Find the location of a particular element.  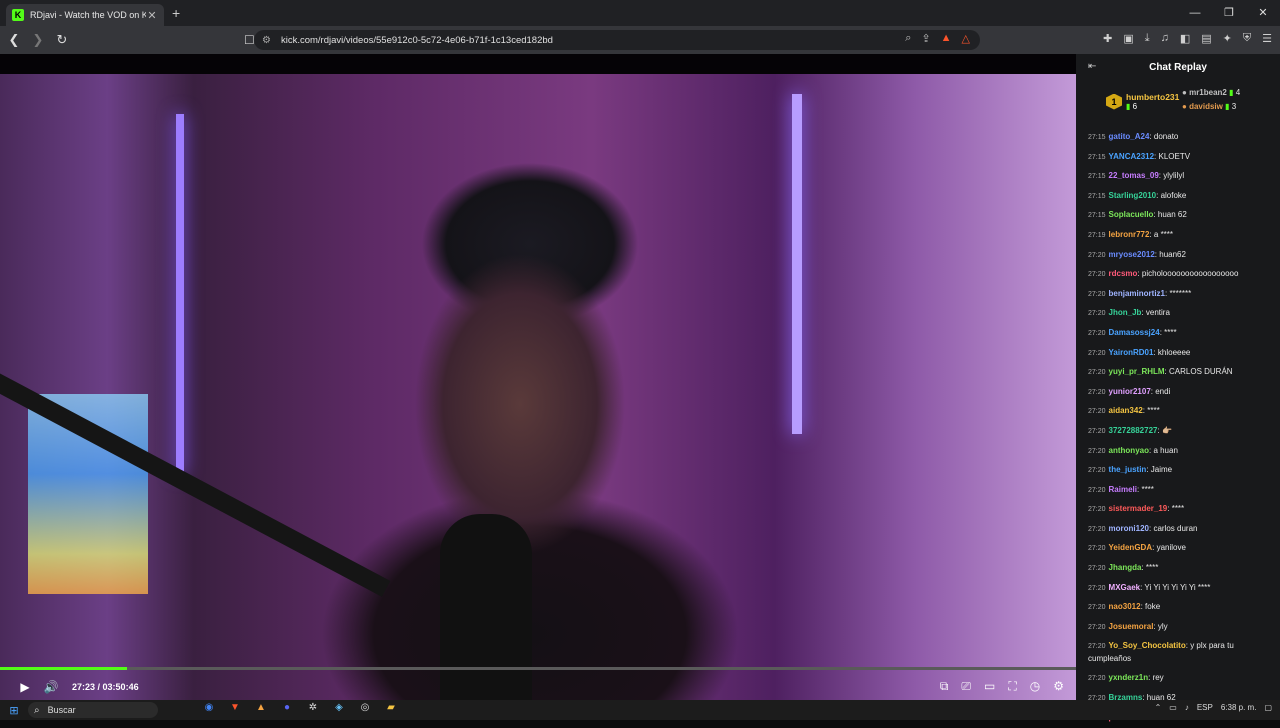

volume-tray-icon: ♪ is located at coordinates (1187, 707).